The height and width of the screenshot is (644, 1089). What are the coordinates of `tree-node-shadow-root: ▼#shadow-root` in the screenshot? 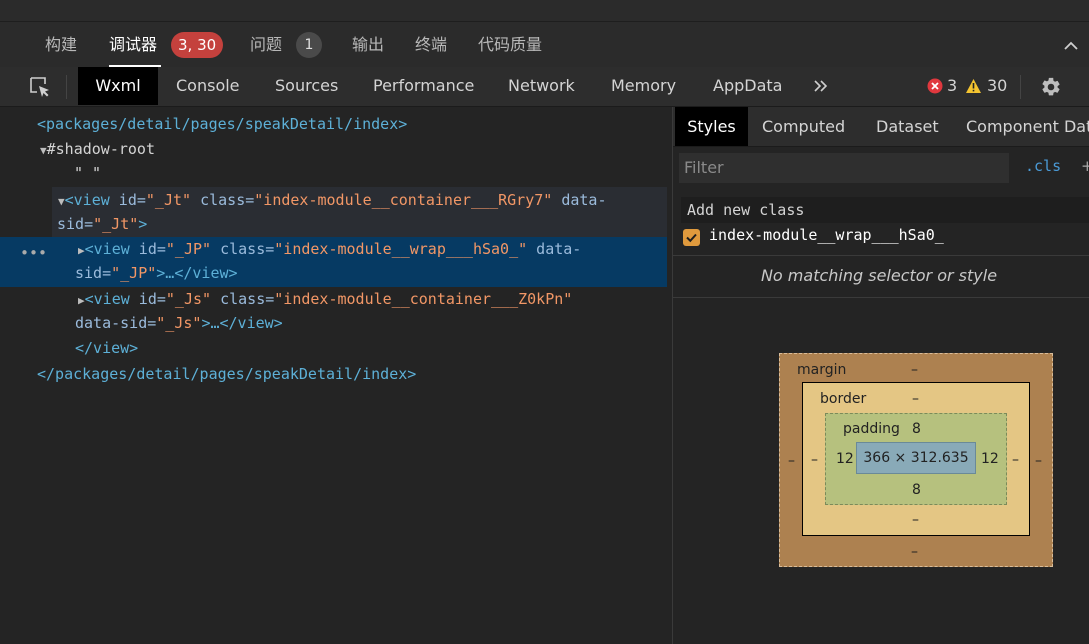 It's located at (97, 149).